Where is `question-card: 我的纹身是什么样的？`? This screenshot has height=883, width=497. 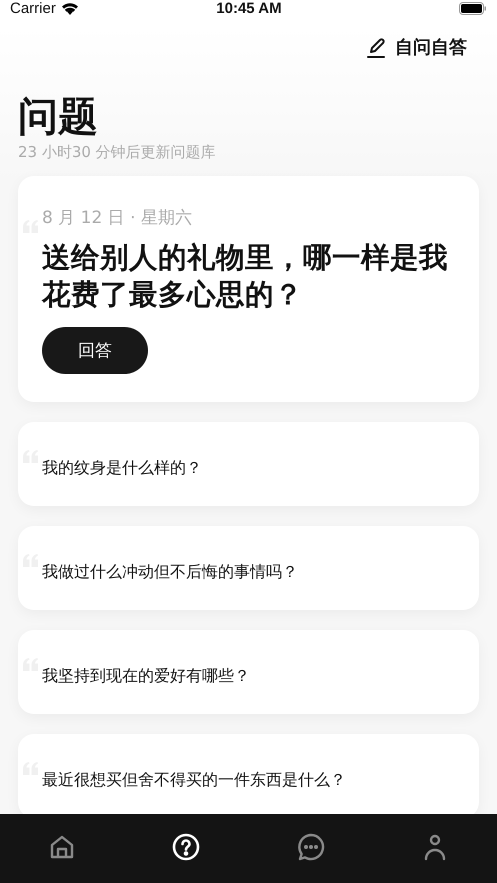
question-card: 我的纹身是什么样的？ is located at coordinates (248, 464).